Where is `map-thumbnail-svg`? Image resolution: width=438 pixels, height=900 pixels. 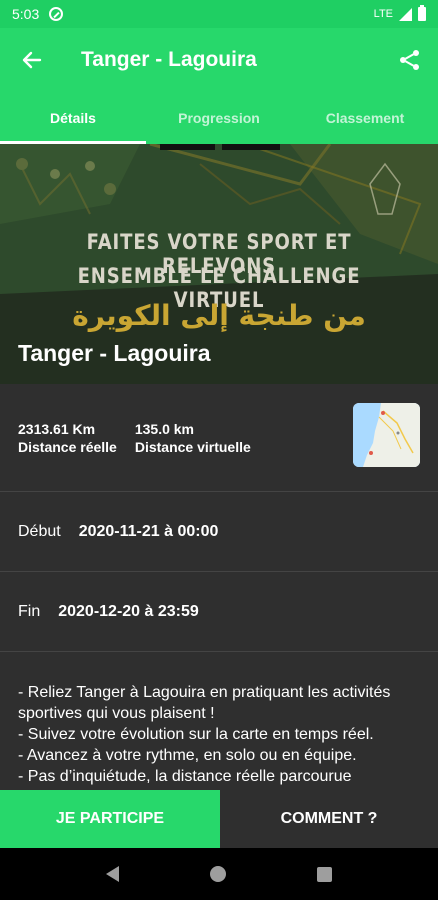 map-thumbnail-svg is located at coordinates (386, 435).